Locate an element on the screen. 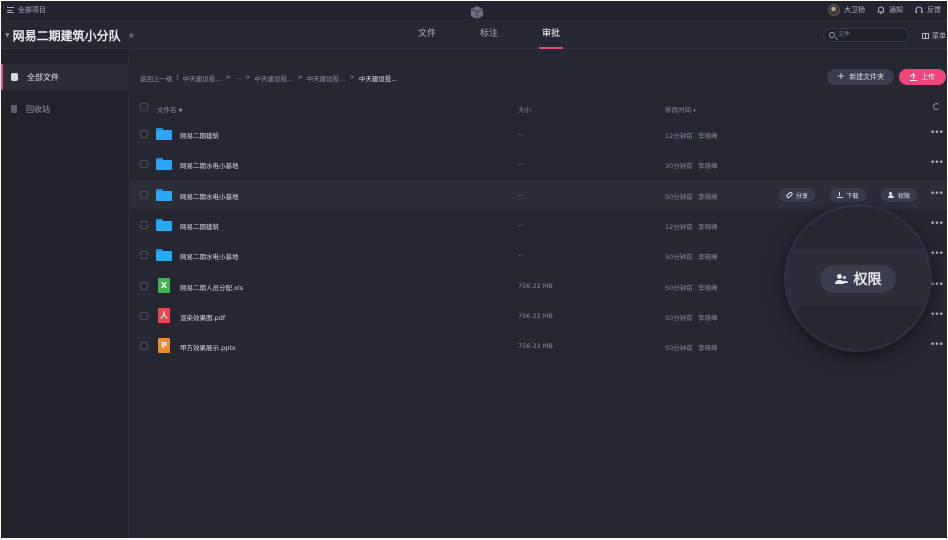 Image resolution: width=948 pixels, height=540 pixels. user-menu: 大卫杨 is located at coordinates (846, 10).